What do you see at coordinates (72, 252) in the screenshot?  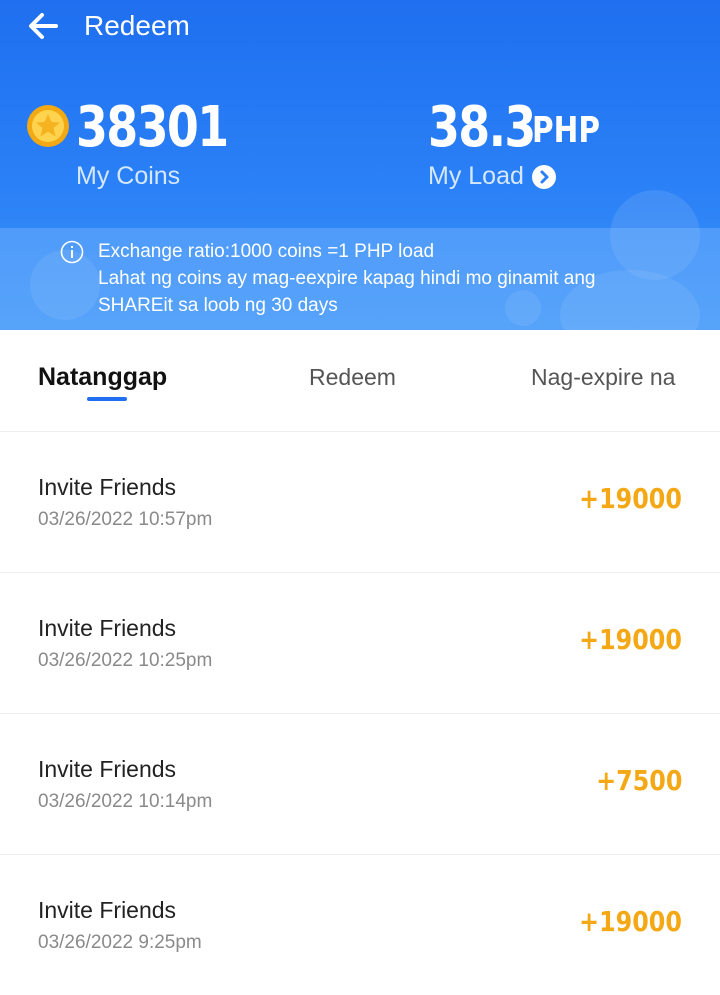 I see `info-icon` at bounding box center [72, 252].